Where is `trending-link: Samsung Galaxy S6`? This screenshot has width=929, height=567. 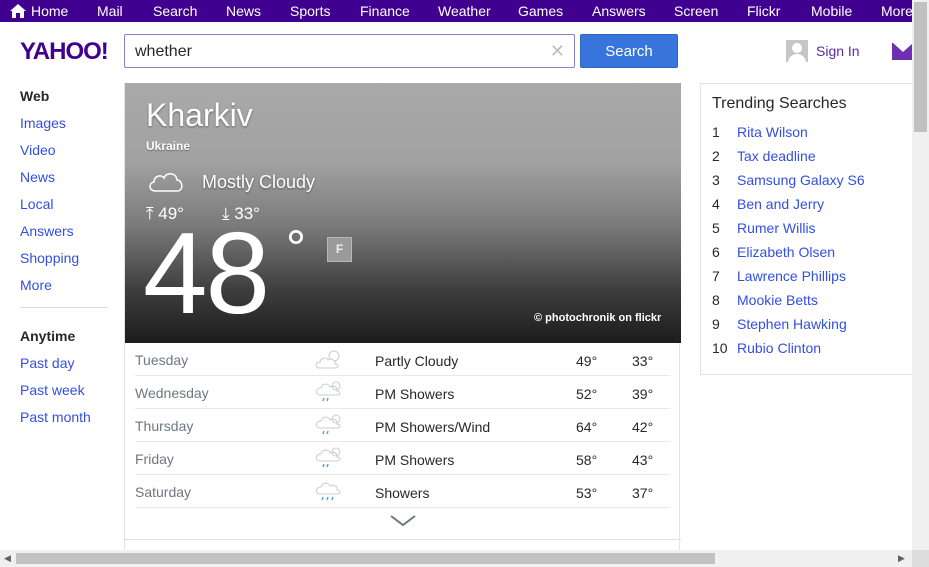 trending-link: Samsung Galaxy S6 is located at coordinates (801, 180).